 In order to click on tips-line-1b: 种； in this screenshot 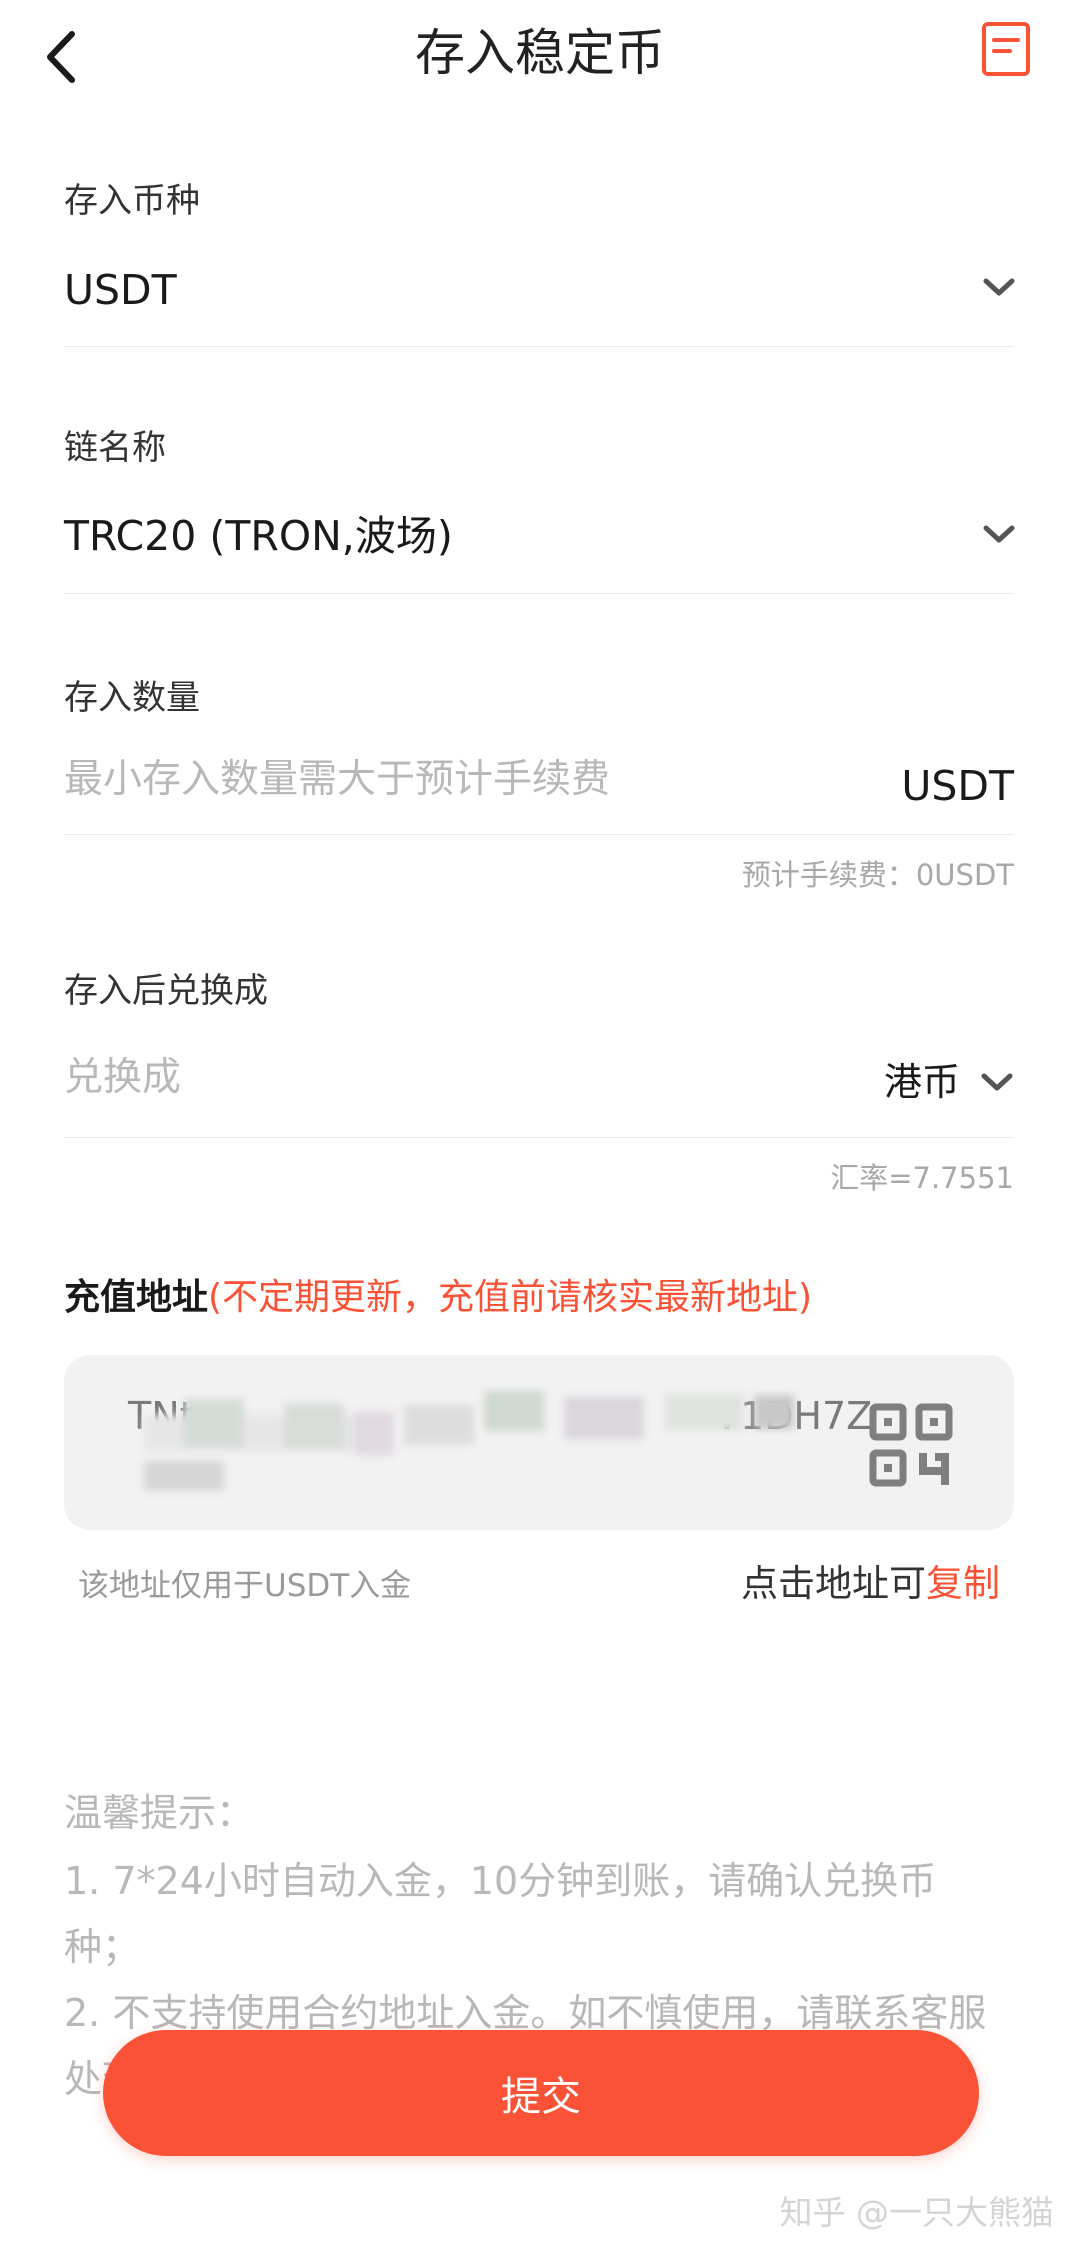, I will do `click(102, 1947)`.